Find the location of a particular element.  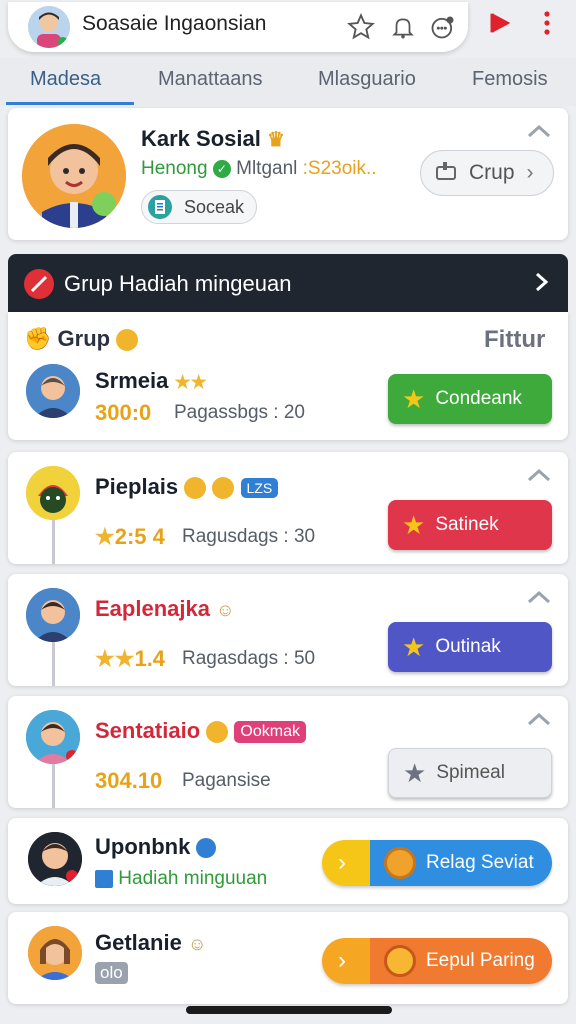

reward-card: Getlanie ☺ olo › Eepul Paring is located at coordinates (288, 958).